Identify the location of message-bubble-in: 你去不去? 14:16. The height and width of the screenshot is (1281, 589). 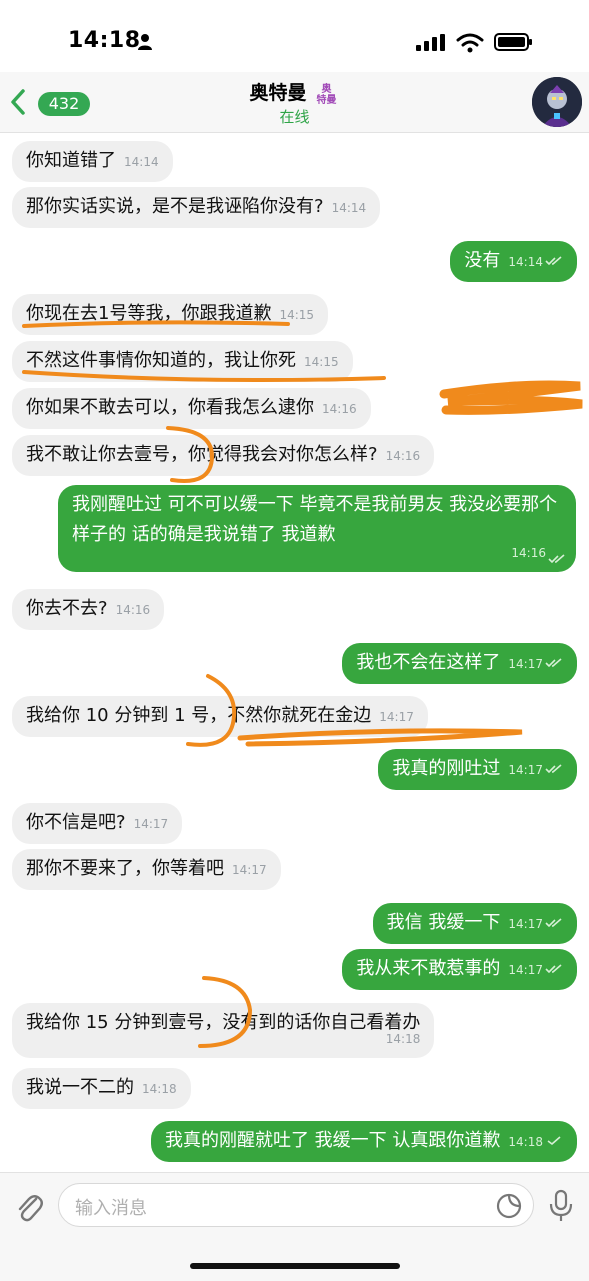
(88, 609).